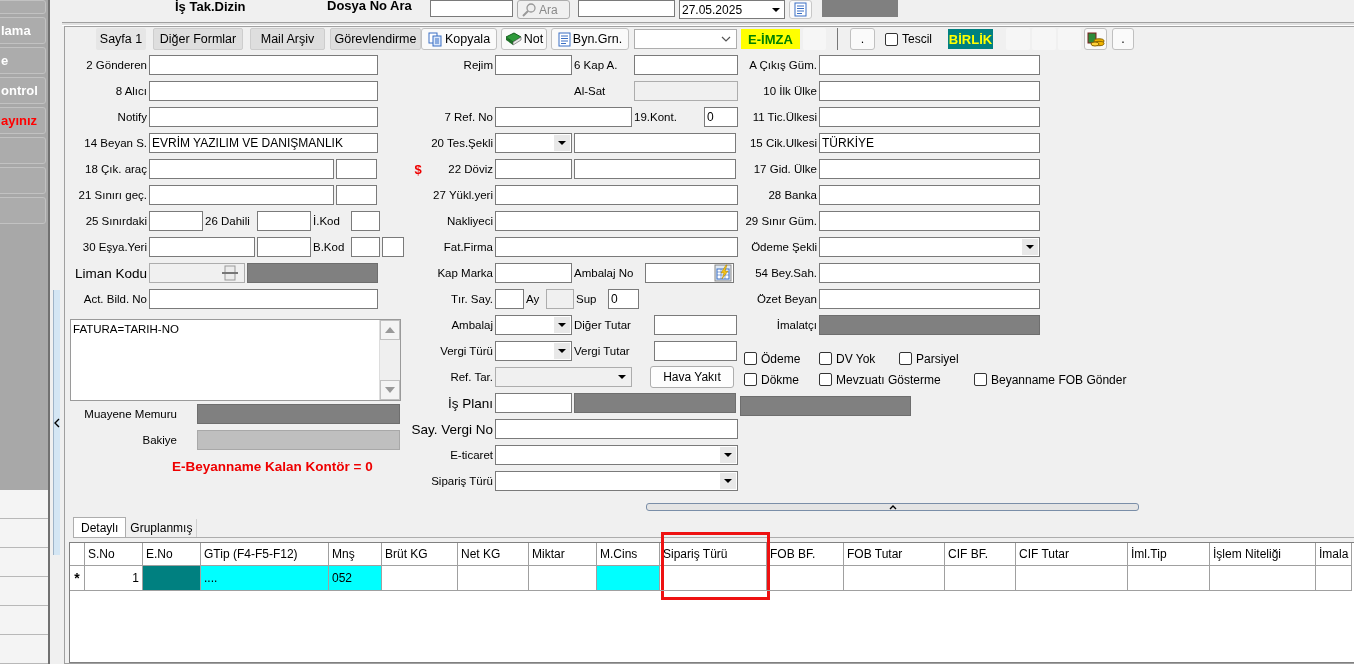 The height and width of the screenshot is (664, 1354). Describe the element at coordinates (375, 39) in the screenshot. I see `tab: Görevlendirme` at that location.